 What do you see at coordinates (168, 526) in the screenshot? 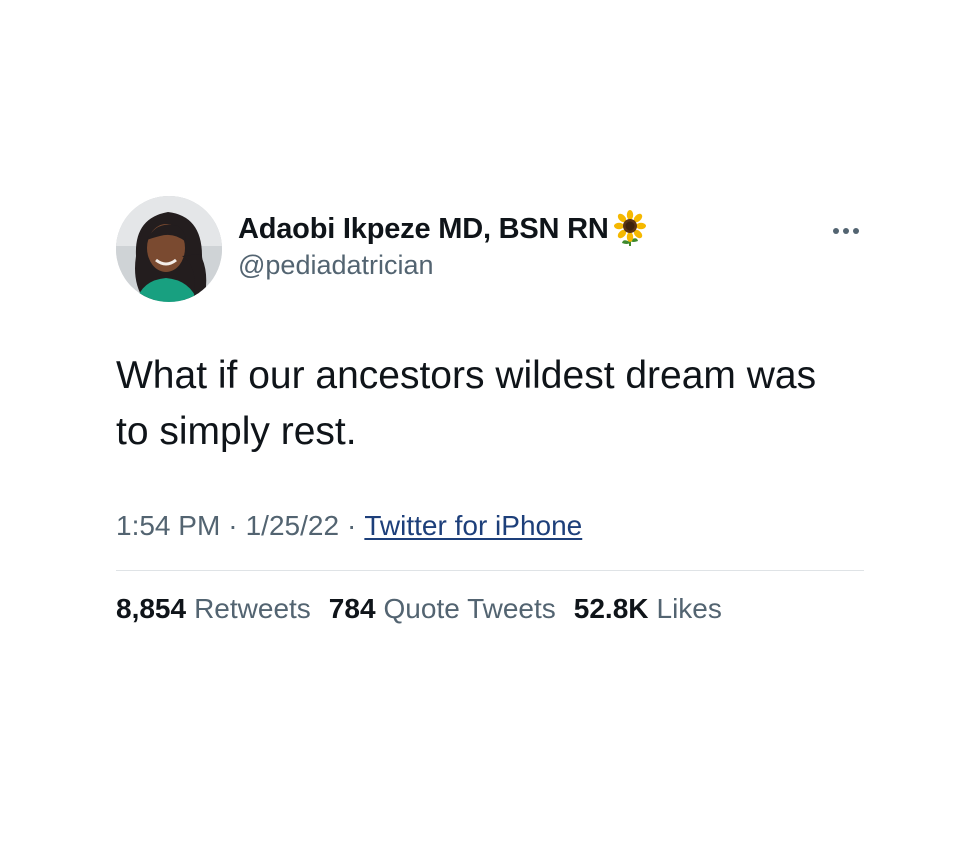
I see `tweet-time: 1:54 PM` at bounding box center [168, 526].